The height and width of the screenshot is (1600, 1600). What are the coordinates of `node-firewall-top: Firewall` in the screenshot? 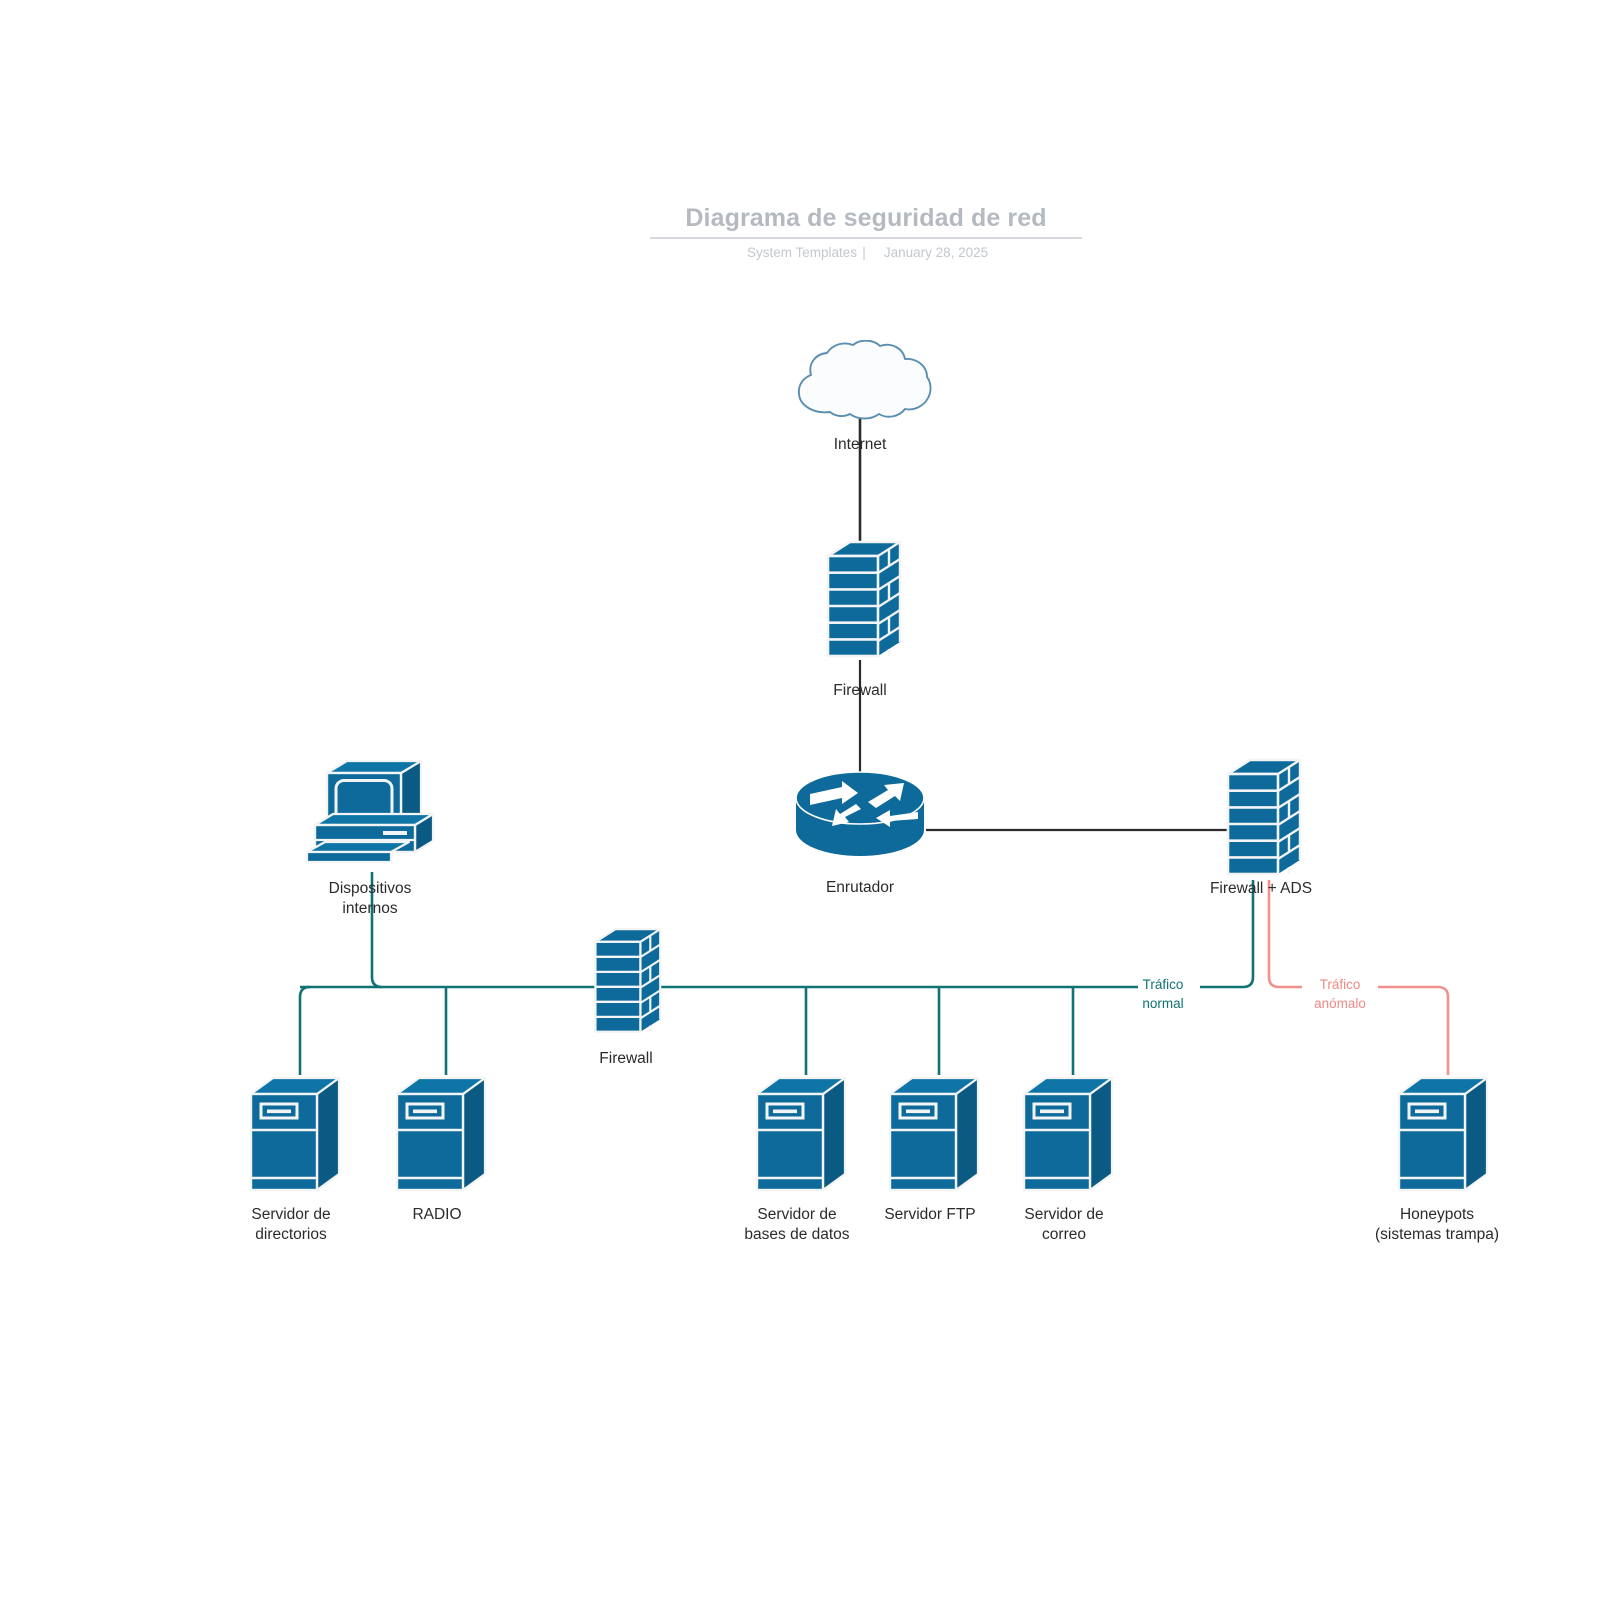 It's located at (864, 619).